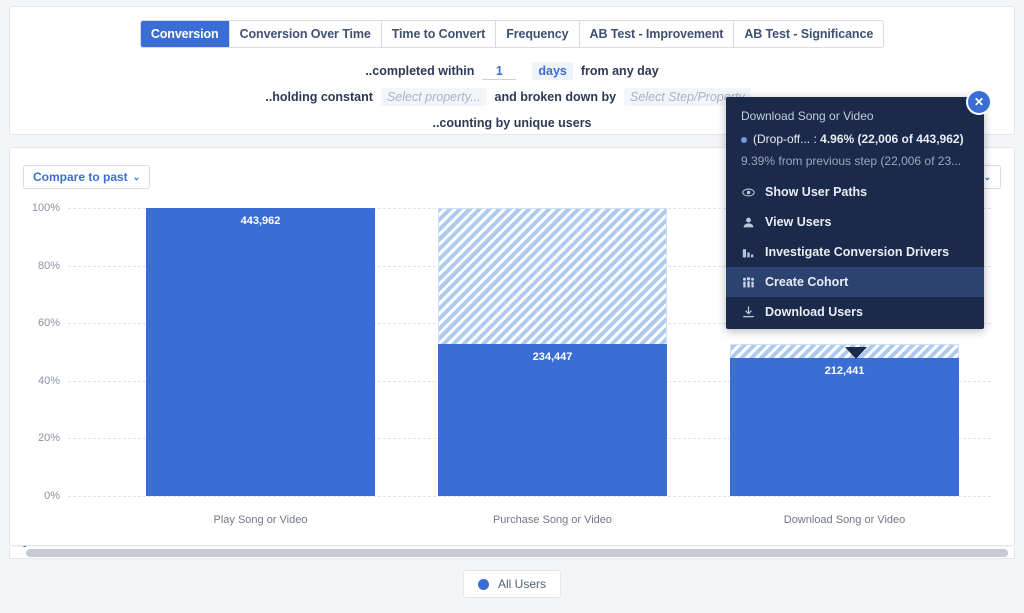  I want to click on y-axis-tick-label: 60%, so click(48, 323).